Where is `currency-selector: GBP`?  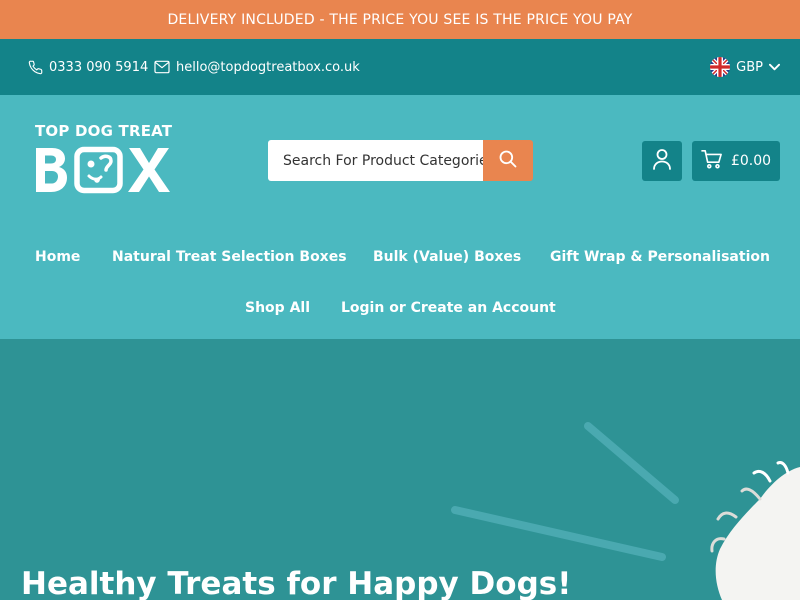 currency-selector: GBP is located at coordinates (745, 67).